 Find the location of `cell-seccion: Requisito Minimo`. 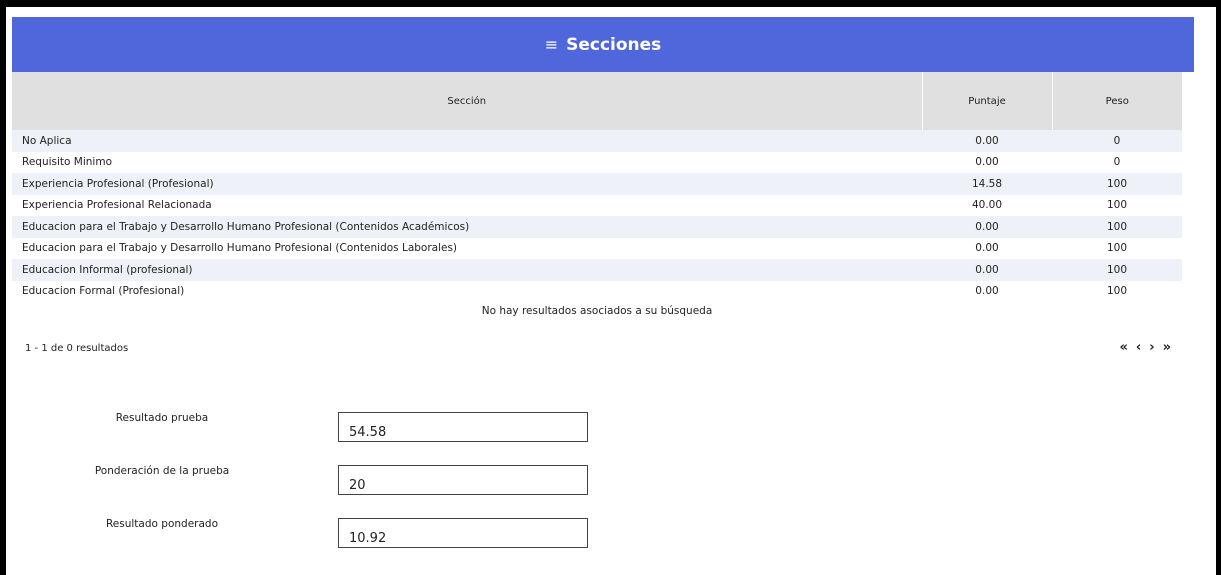

cell-seccion: Requisito Minimo is located at coordinates (67, 162).